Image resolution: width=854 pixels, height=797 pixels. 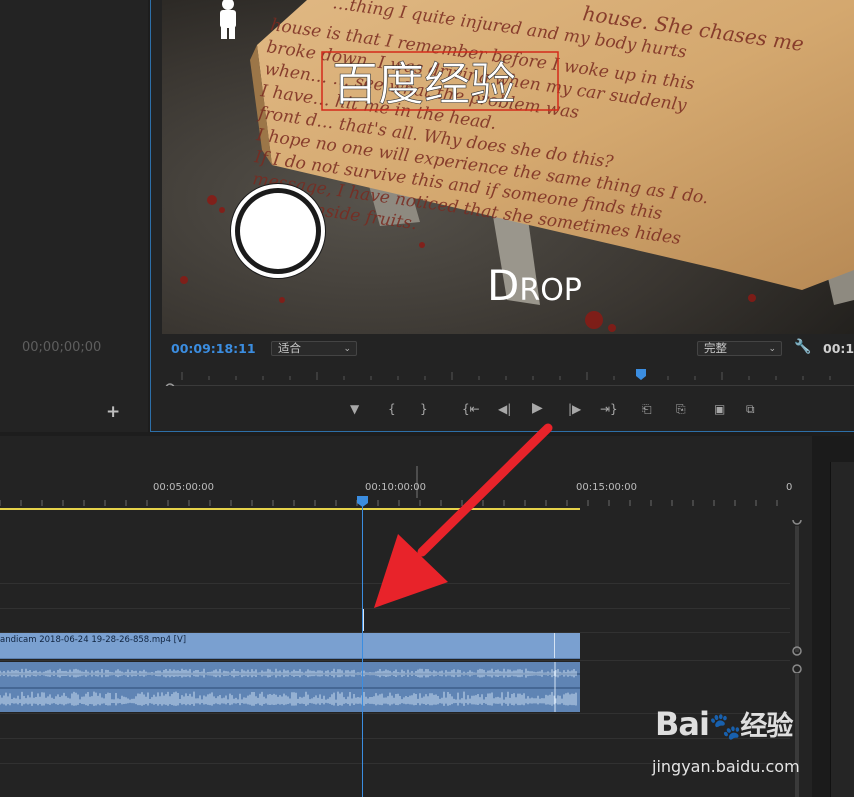 I want to click on baidu-jingyan-logo: Bai🐾经验, so click(x=724, y=724).